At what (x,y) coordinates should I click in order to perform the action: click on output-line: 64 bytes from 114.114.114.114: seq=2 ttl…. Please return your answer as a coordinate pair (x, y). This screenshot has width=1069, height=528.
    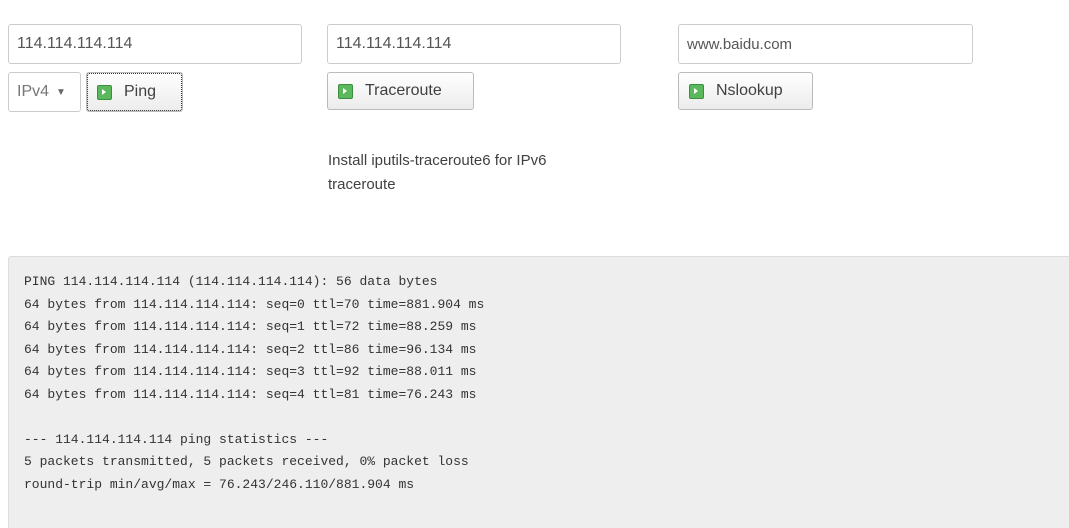
    Looking at the image, I should click on (250, 349).